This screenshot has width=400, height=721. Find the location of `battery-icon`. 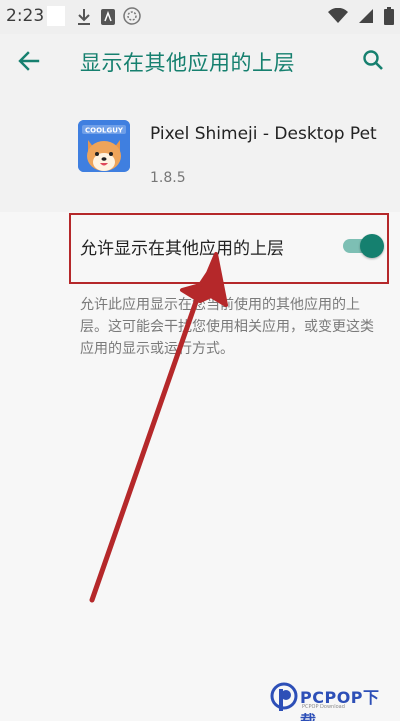

battery-icon is located at coordinates (389, 18).